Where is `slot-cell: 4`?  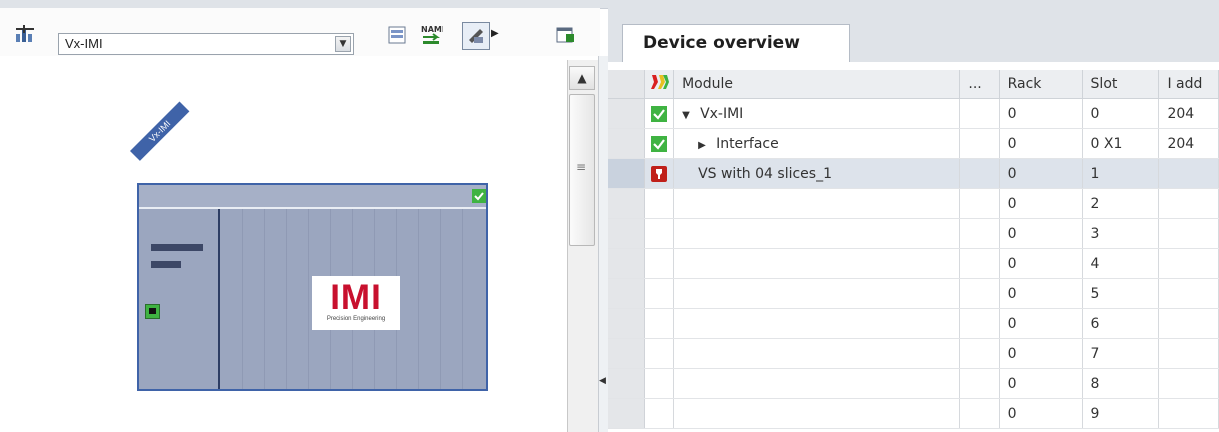 slot-cell: 4 is located at coordinates (1121, 263).